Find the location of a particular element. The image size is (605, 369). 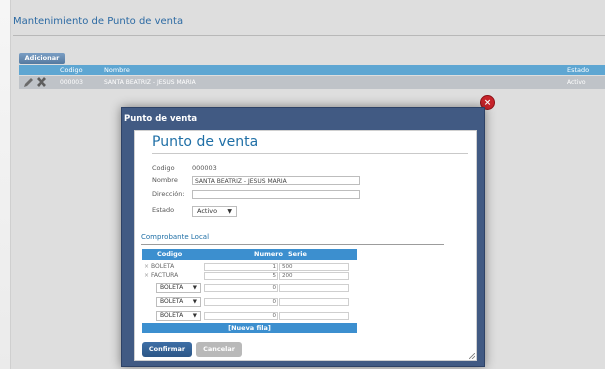

numero-input: 1 is located at coordinates (241, 267).